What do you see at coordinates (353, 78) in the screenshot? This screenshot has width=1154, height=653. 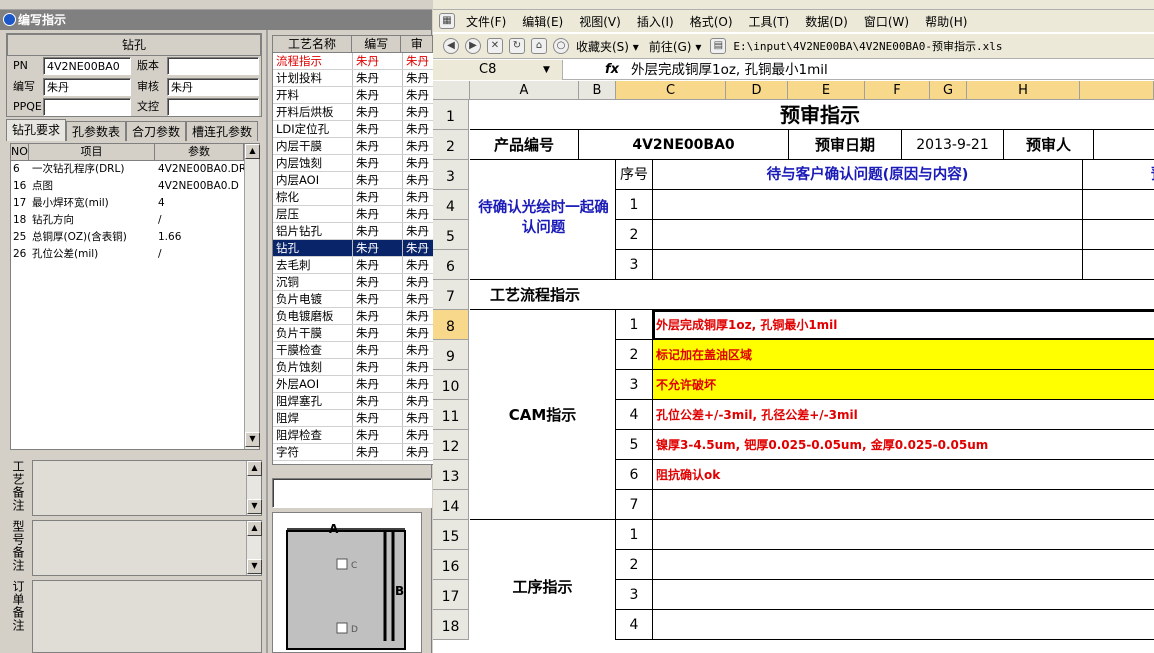 I see `process-row: 计划投料 朱丹 朱丹` at bounding box center [353, 78].